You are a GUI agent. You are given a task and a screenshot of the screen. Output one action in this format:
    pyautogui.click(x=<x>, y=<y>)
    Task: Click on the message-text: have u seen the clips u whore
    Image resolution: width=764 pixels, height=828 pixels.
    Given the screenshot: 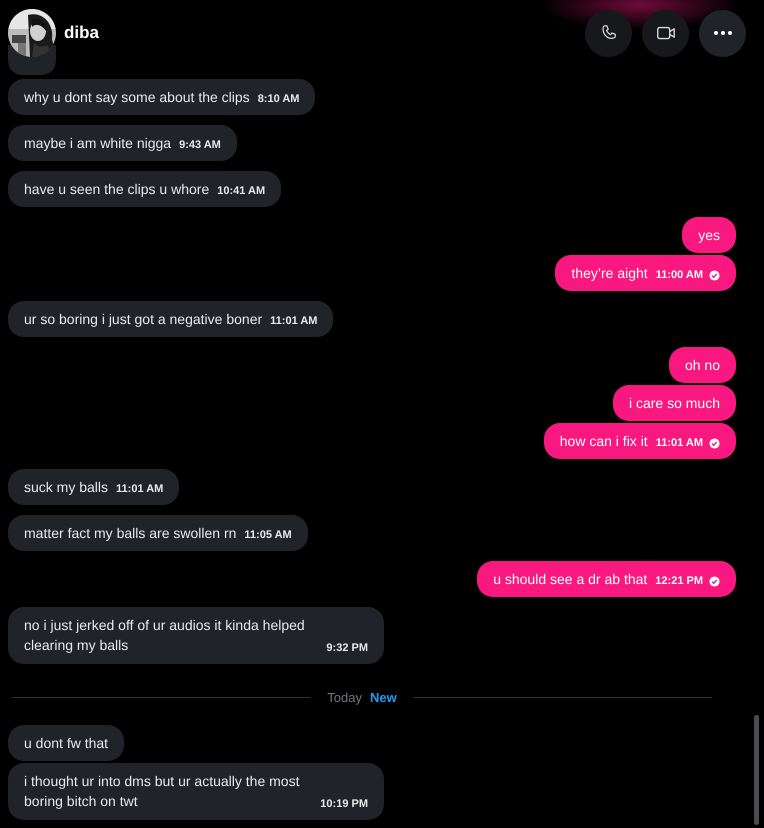 What is the action you would take?
    pyautogui.click(x=117, y=189)
    